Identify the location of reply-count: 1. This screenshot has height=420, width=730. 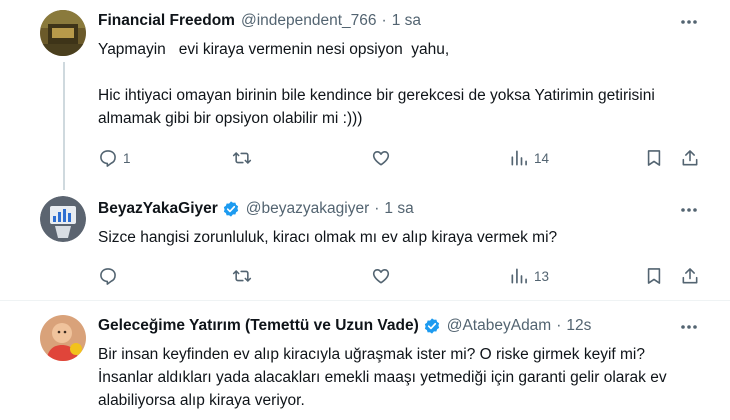
(127, 158).